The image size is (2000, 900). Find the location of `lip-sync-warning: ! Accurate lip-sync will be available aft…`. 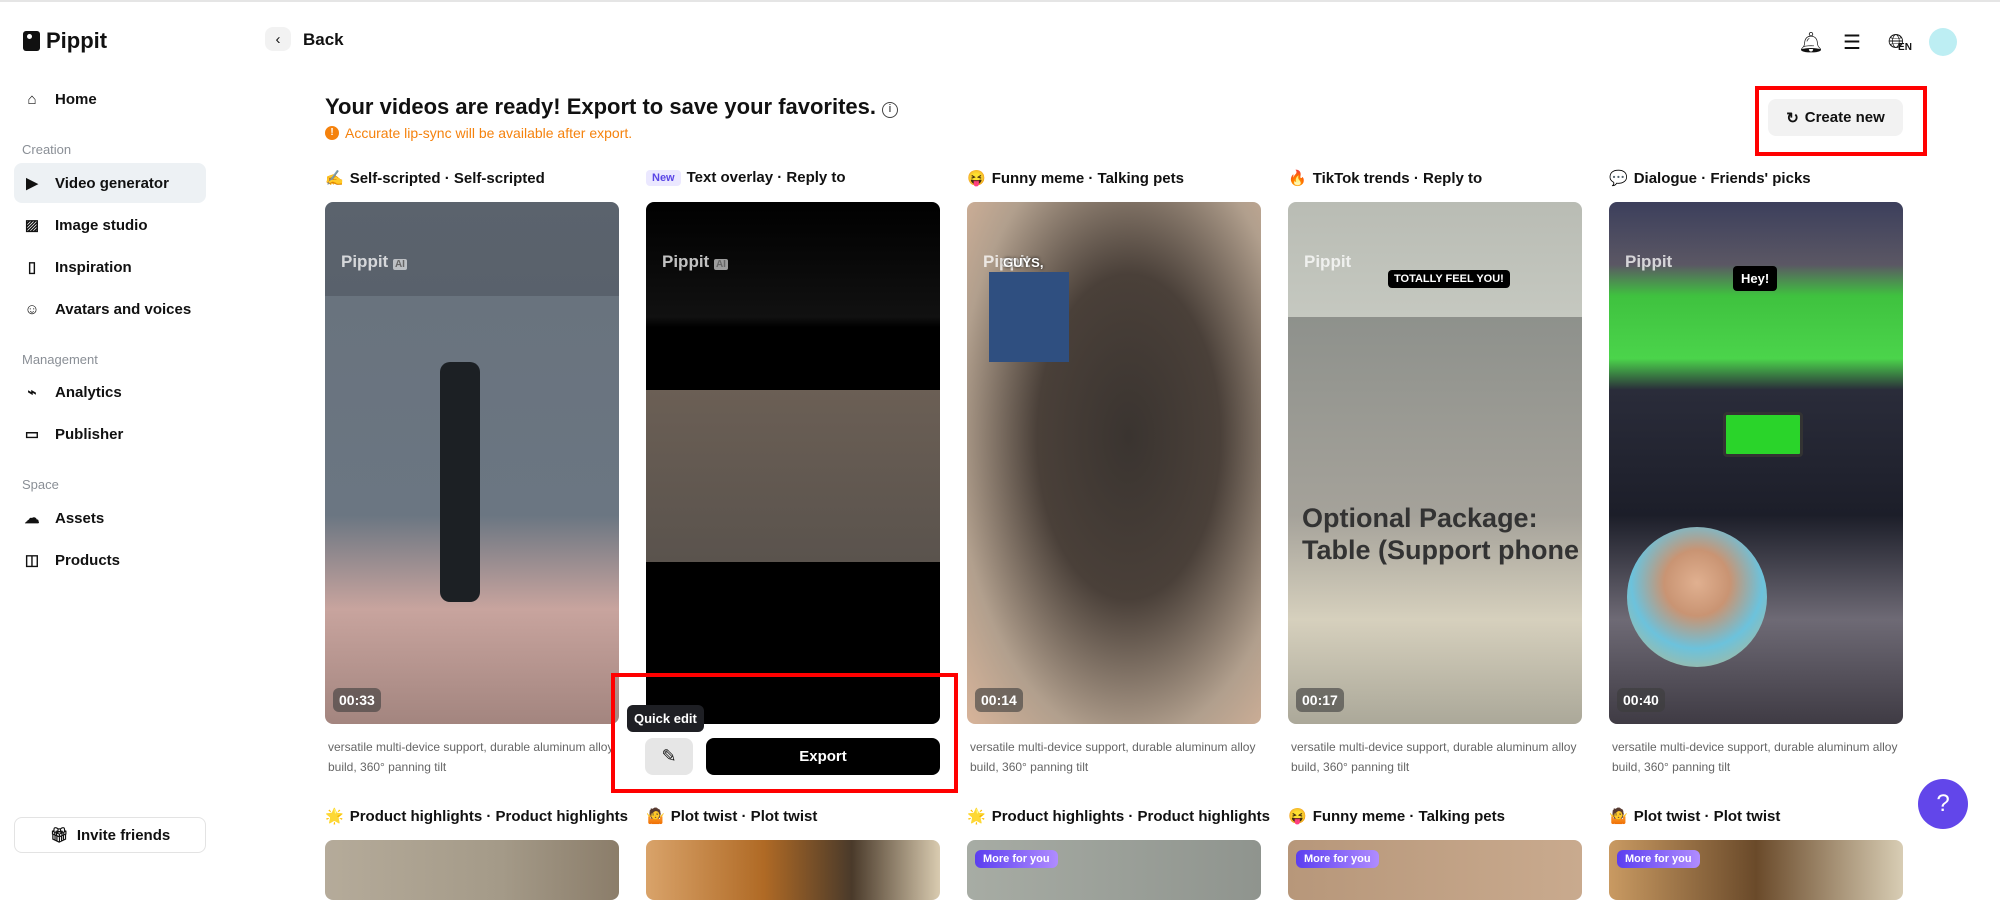

lip-sync-warning: ! Accurate lip-sync will be available aft… is located at coordinates (478, 133).